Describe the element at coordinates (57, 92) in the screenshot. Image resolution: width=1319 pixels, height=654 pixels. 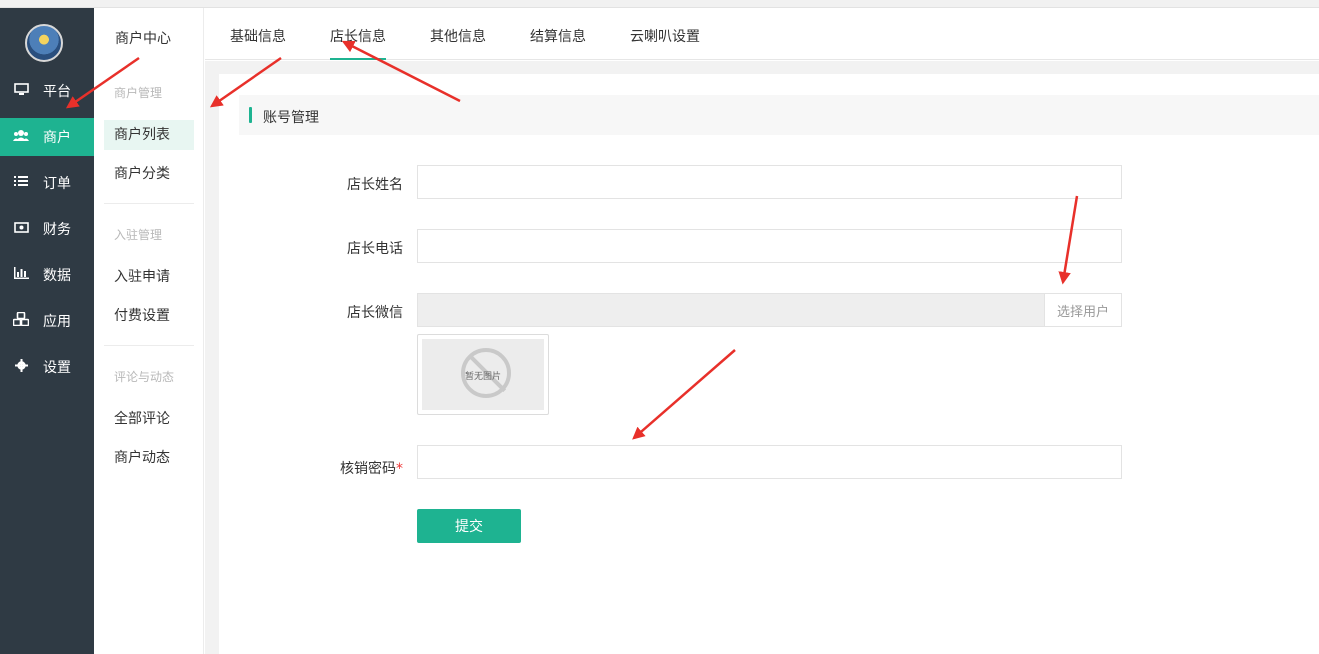
I see `sidebar-item-label: 平台` at that location.